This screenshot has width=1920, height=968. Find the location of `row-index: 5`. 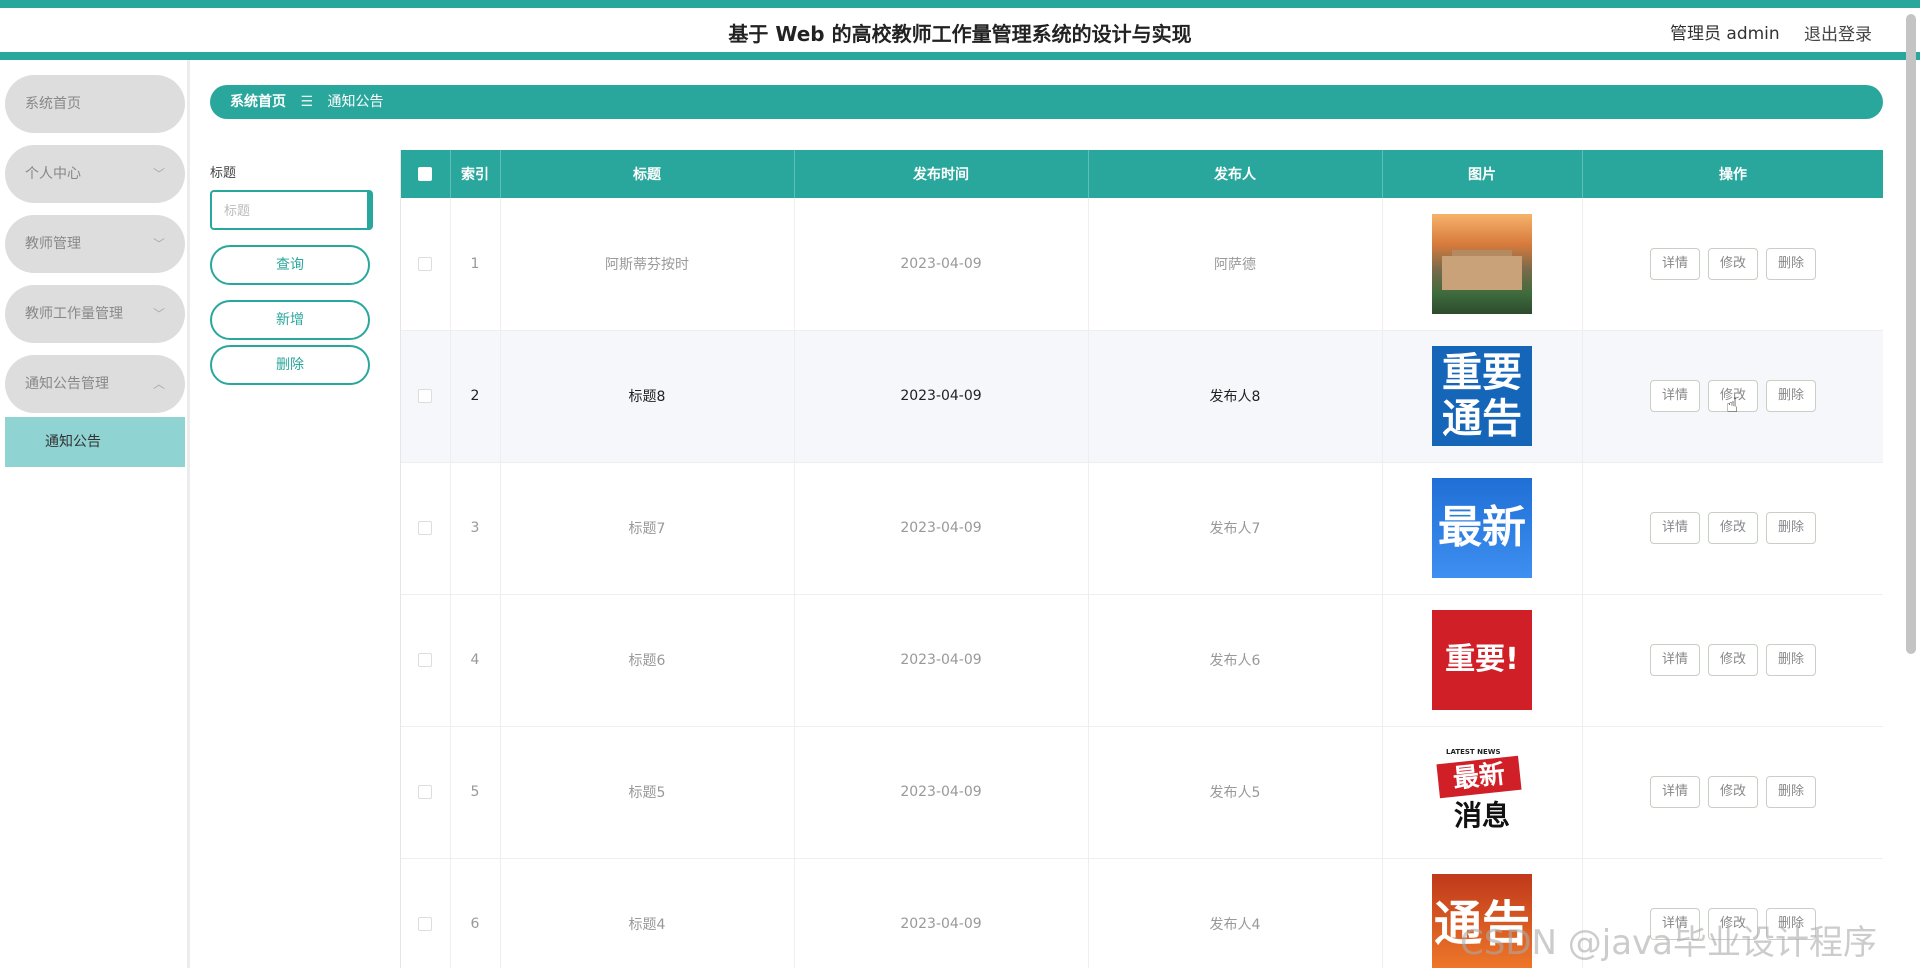

row-index: 5 is located at coordinates (475, 792).